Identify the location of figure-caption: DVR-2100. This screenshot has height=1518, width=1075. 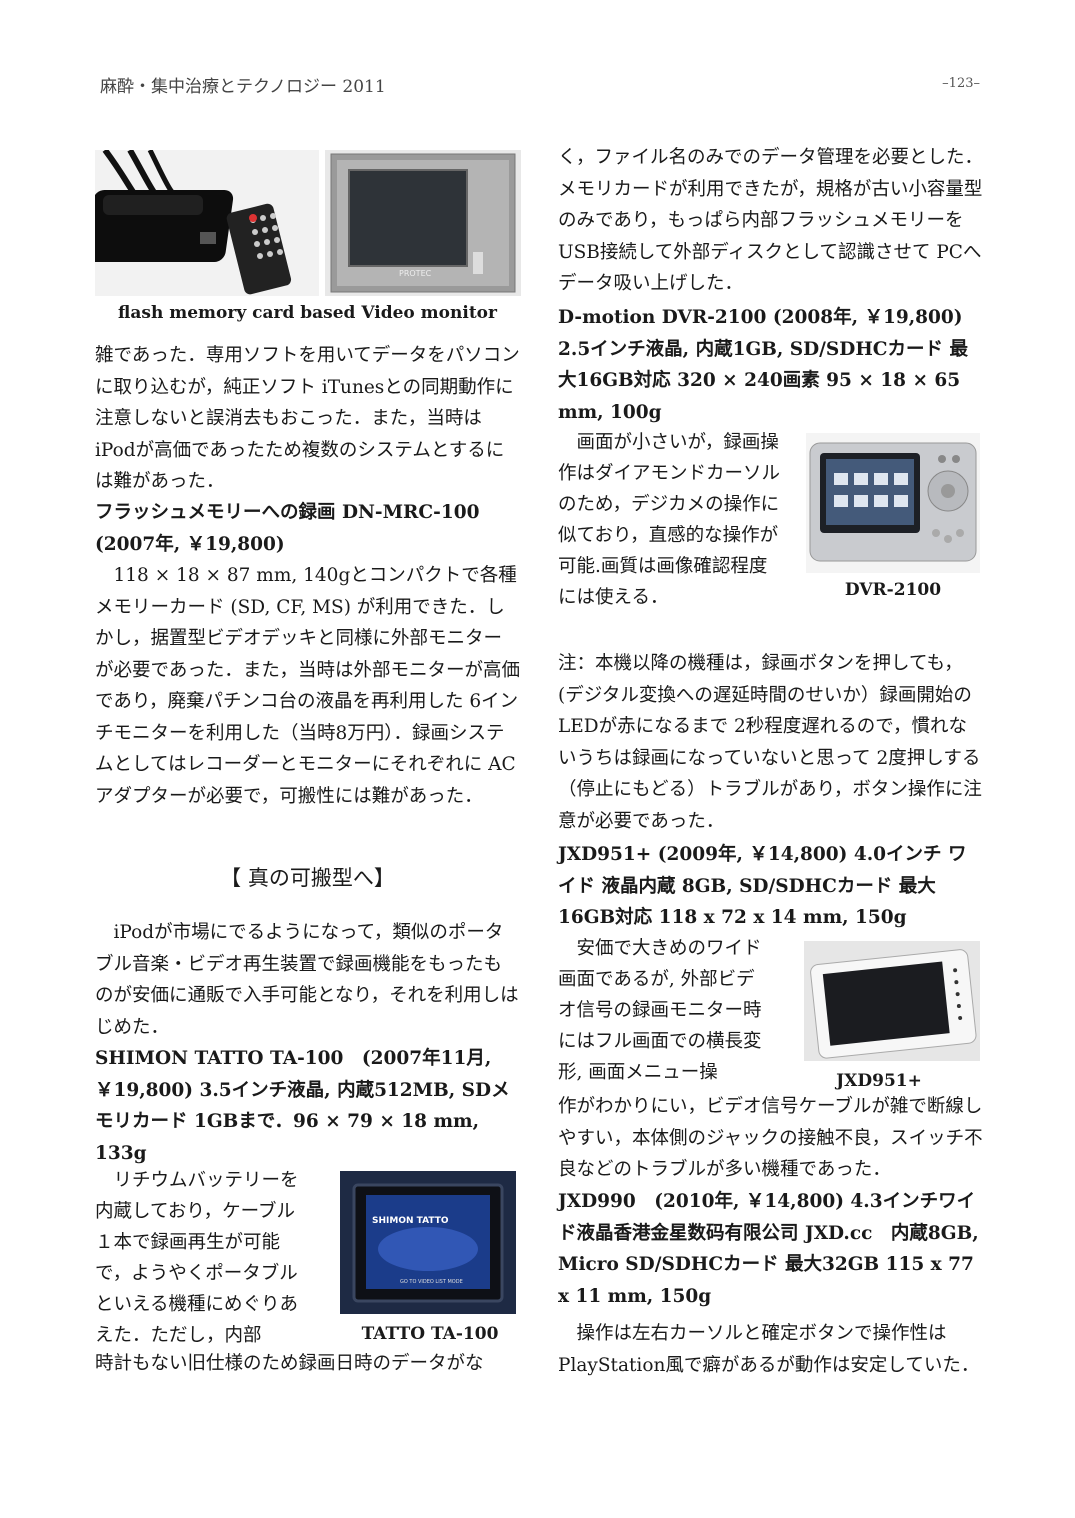
(893, 590).